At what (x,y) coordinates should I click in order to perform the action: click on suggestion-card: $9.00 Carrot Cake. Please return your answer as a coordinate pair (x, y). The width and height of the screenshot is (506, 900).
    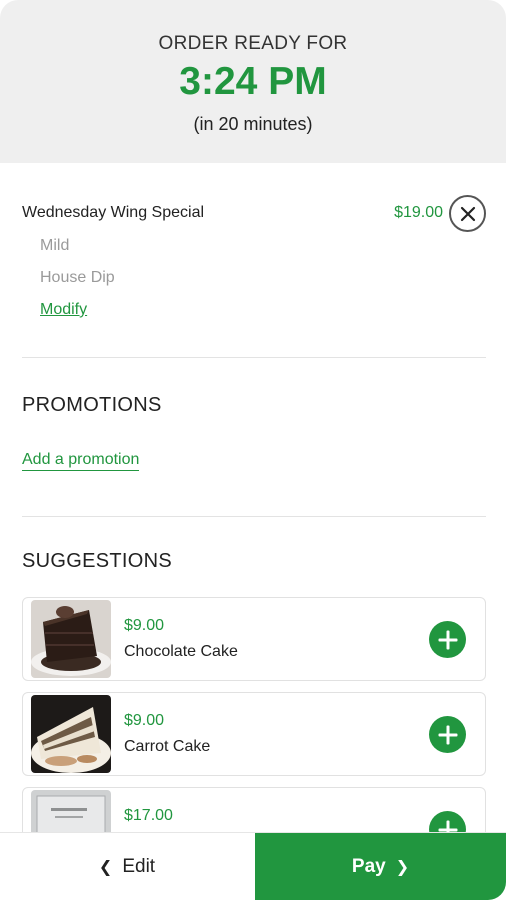
    Looking at the image, I should click on (254, 734).